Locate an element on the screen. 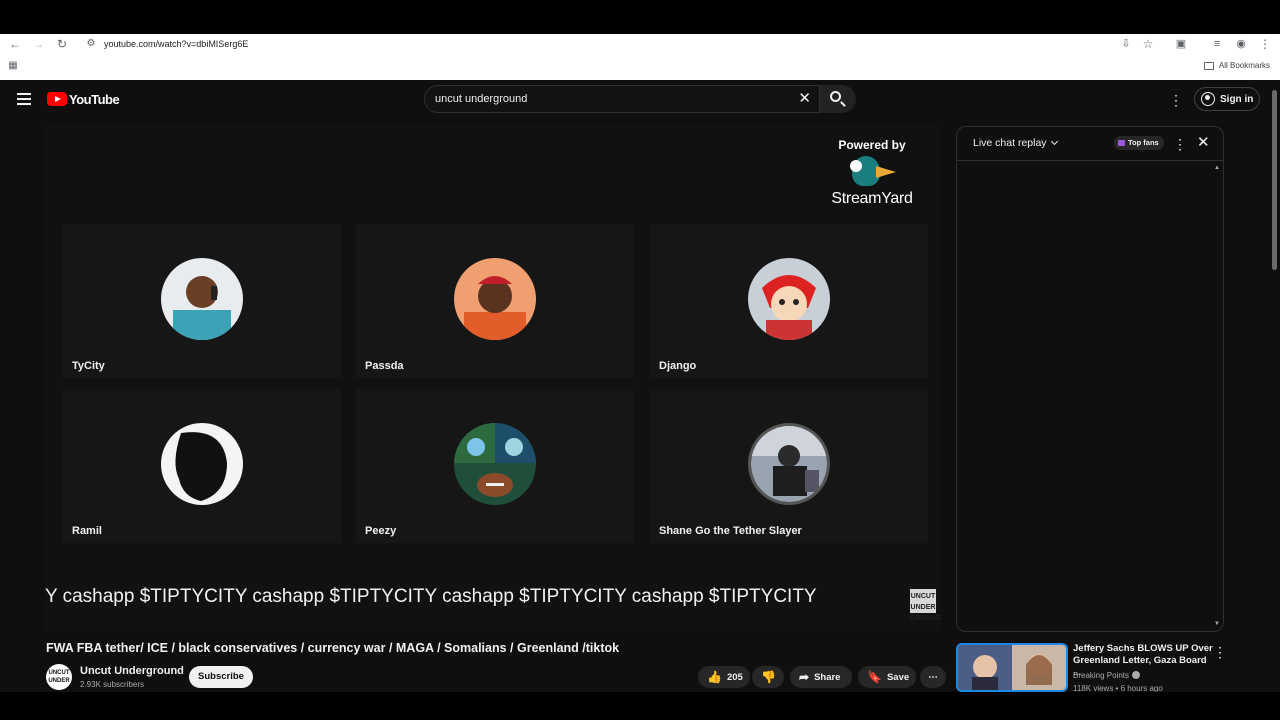 This screenshot has width=1280, height=720. powered-by-label: Powered by is located at coordinates (872, 145).